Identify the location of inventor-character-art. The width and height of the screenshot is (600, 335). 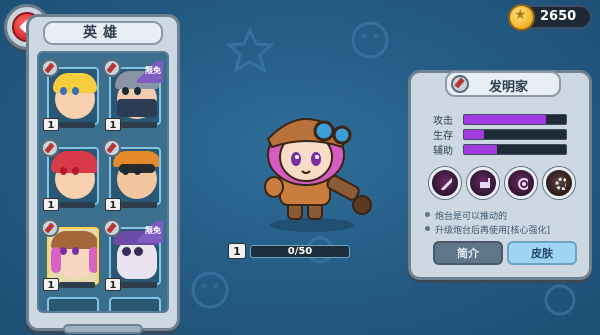
(315, 170).